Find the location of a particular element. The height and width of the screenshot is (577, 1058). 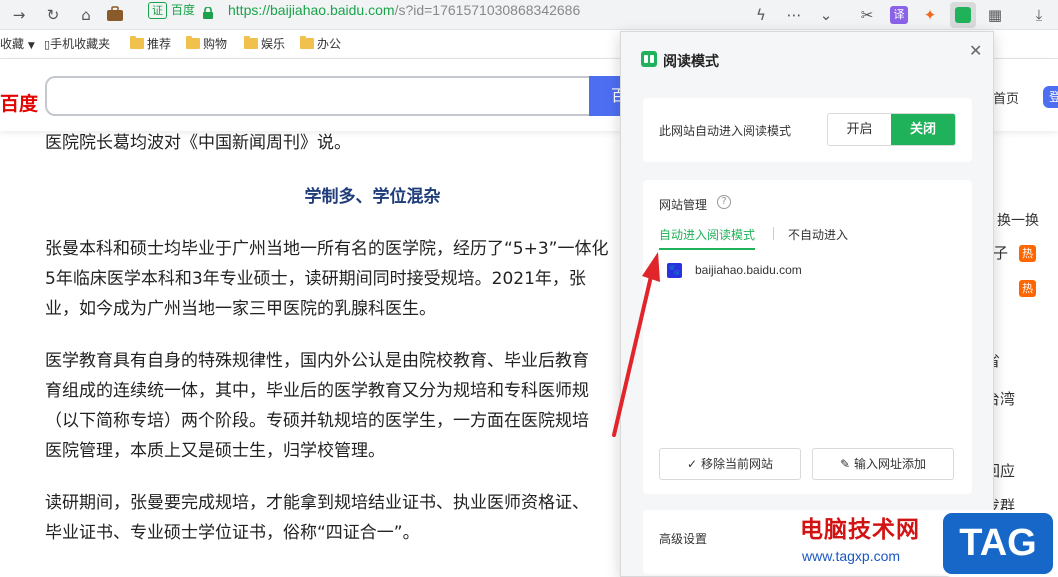

paragraph-line: 业，如今成为广州当地一家三甲医院的乳腺科医生。 is located at coordinates (240, 309).